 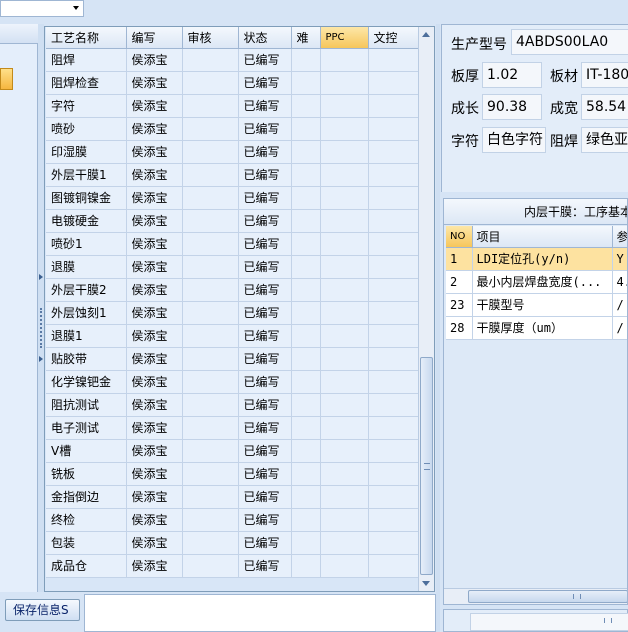 I want to click on vertical-splitter, so click(x=438, y=328).